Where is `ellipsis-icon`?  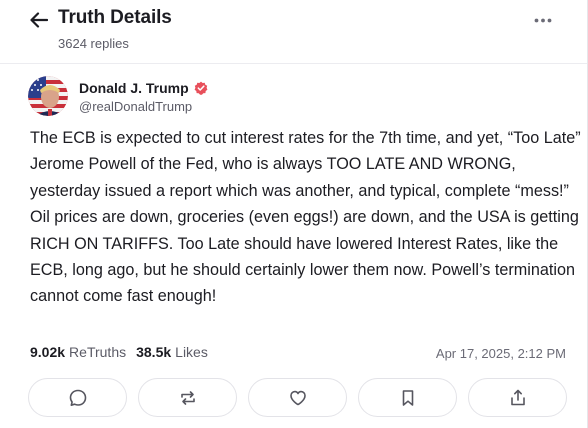 ellipsis-icon is located at coordinates (543, 20).